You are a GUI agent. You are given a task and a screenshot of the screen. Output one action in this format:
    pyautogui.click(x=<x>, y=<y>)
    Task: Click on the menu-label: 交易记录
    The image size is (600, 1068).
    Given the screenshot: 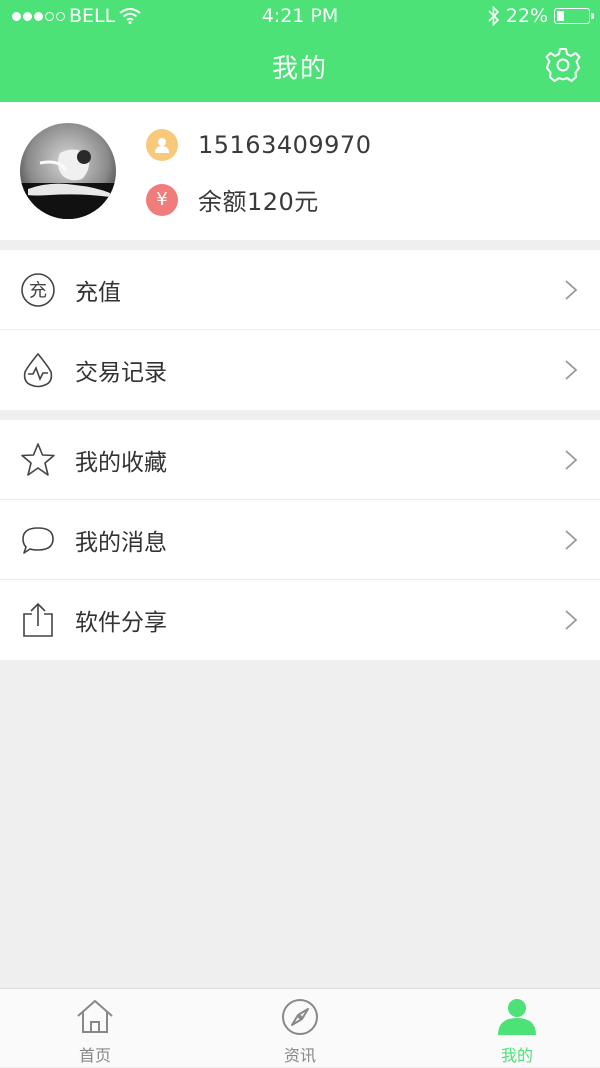 What is the action you would take?
    pyautogui.click(x=121, y=373)
    